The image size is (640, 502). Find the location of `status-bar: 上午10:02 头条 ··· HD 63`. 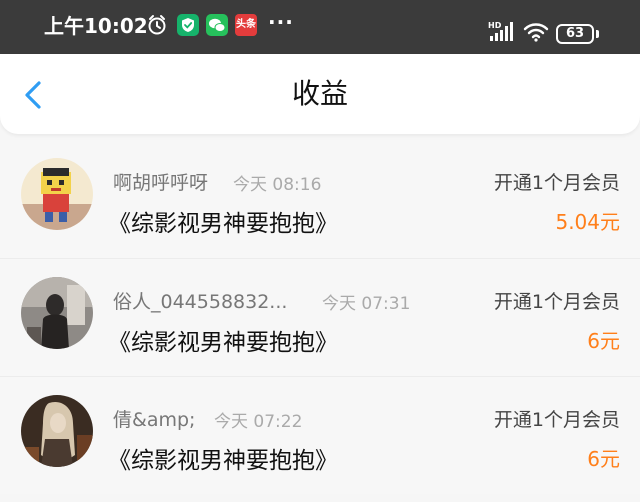

status-bar: 上午10:02 头条 ··· HD 63 is located at coordinates (320, 27).